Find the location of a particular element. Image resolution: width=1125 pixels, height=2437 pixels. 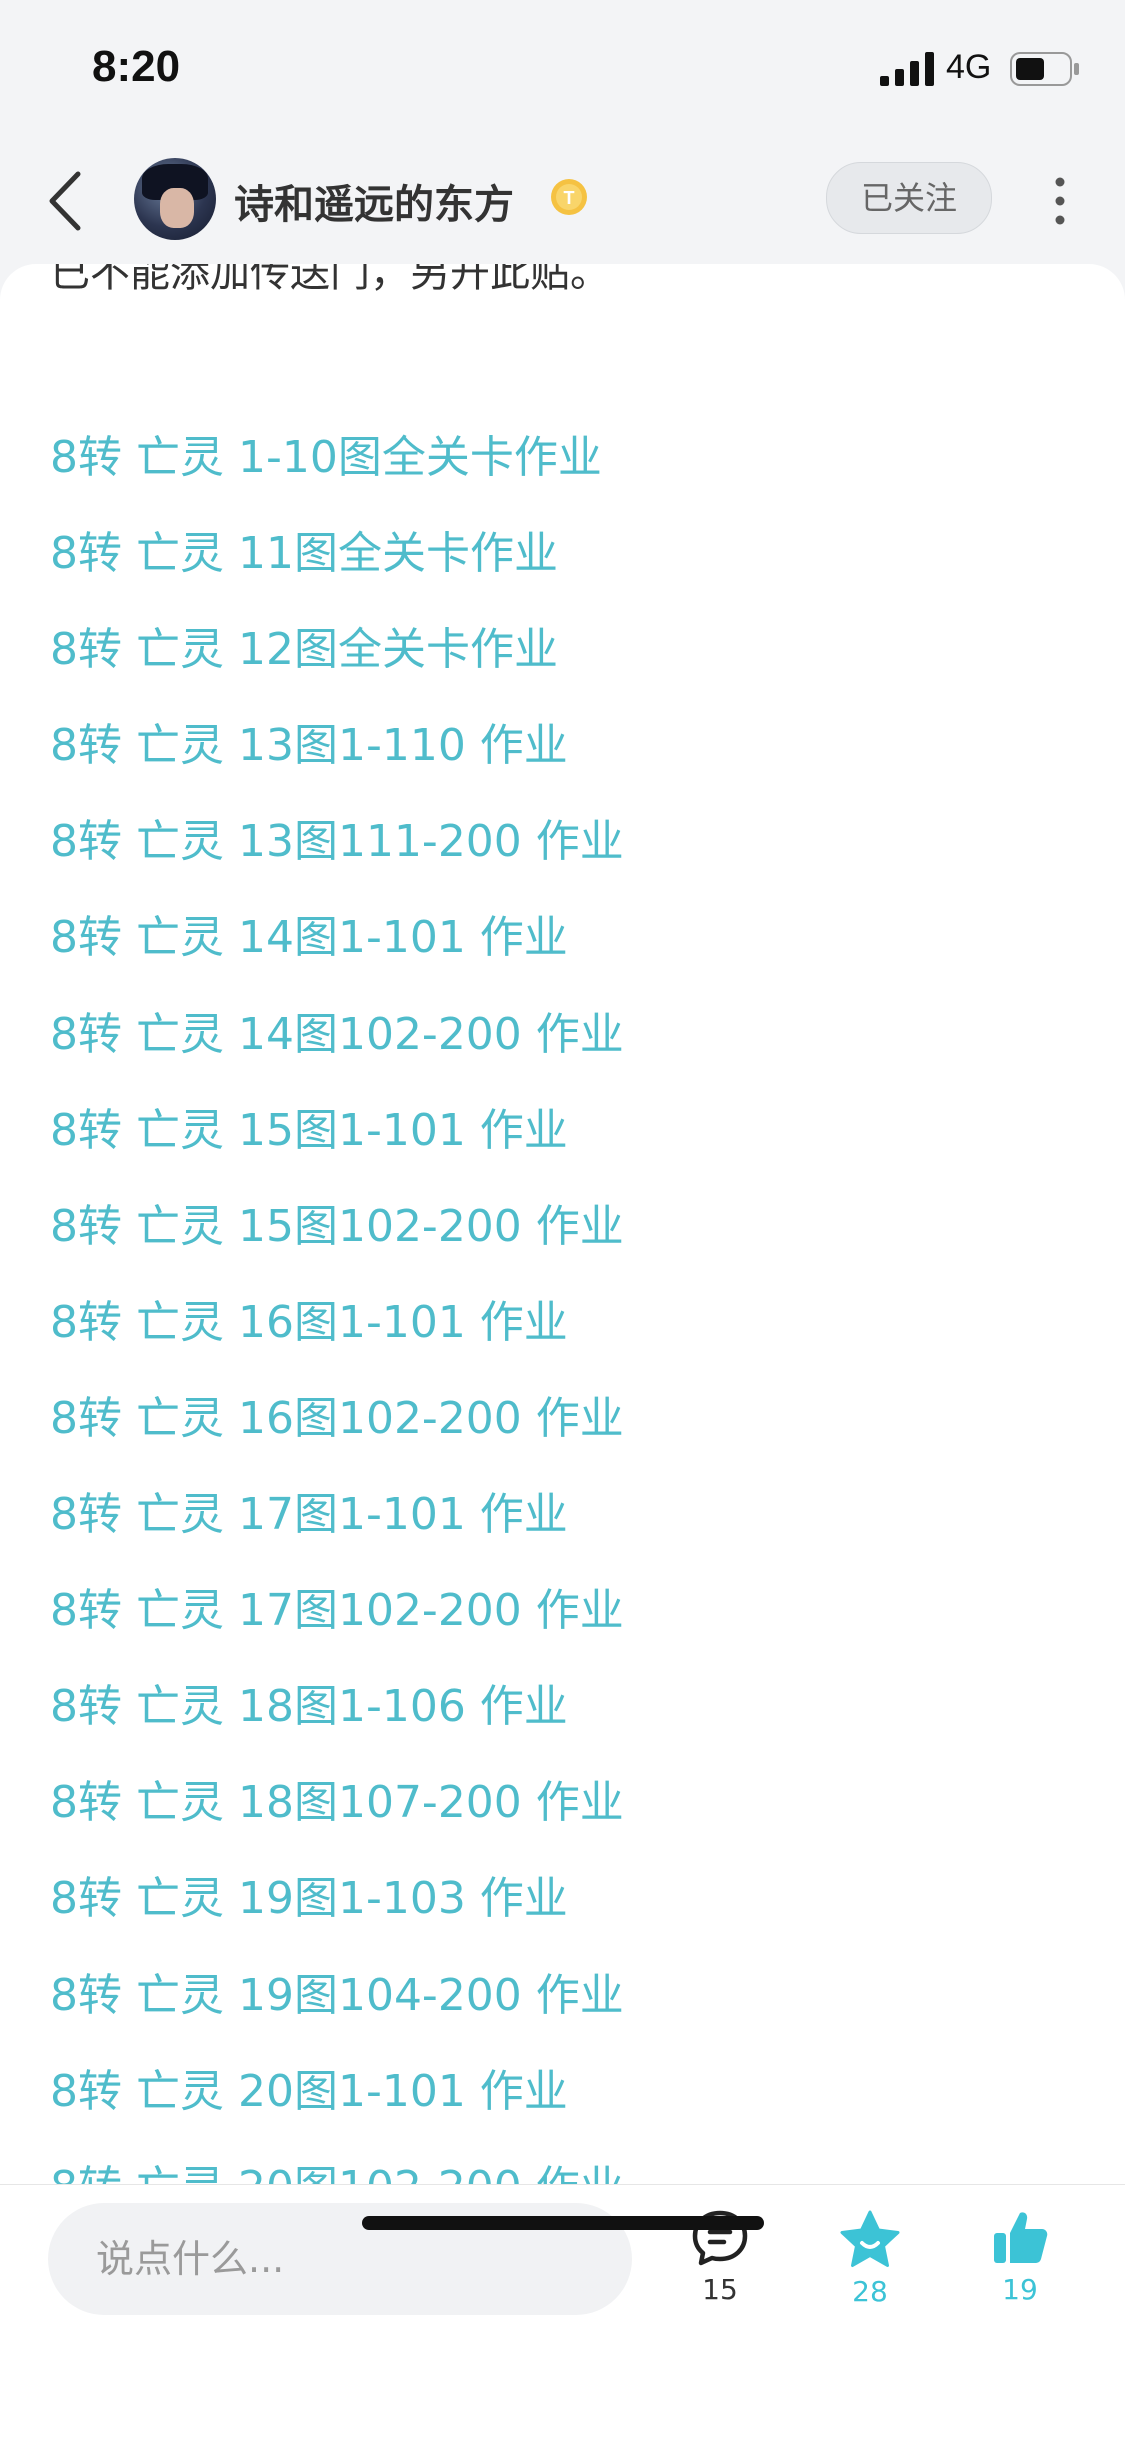

post-link: 8转 亡灵 11图全关卡作业 is located at coordinates (337, 554).